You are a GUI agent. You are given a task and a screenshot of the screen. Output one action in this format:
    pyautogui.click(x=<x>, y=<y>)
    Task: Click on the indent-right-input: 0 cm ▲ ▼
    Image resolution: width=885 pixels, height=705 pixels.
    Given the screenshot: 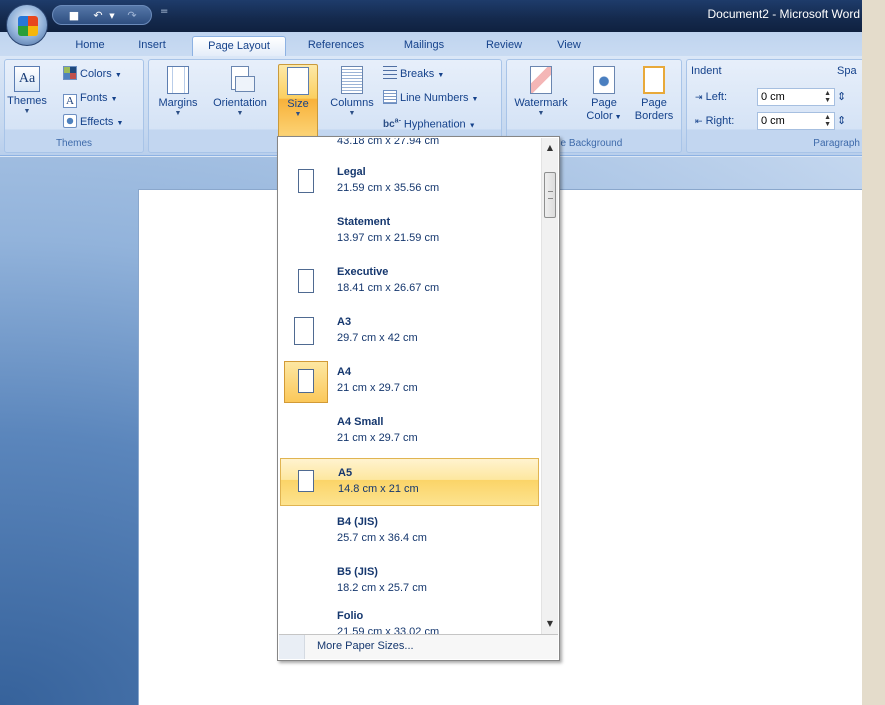 What is the action you would take?
    pyautogui.click(x=796, y=121)
    